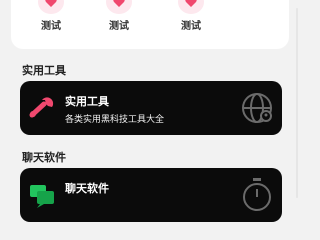  What do you see at coordinates (119, 16) in the screenshot?
I see `quick-action-2: 测试` at bounding box center [119, 16].